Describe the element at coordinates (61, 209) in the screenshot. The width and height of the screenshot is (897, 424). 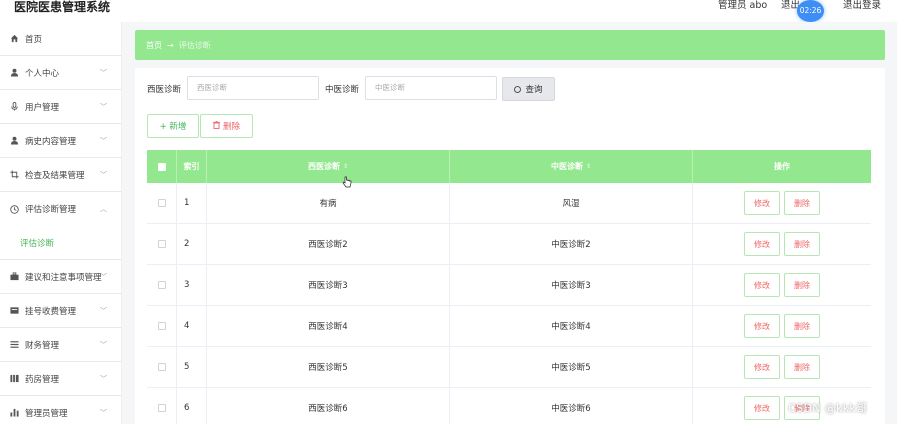
I see `sidebar-item-diagnosis-mgmt: 评估诊断管理 ︿` at that location.